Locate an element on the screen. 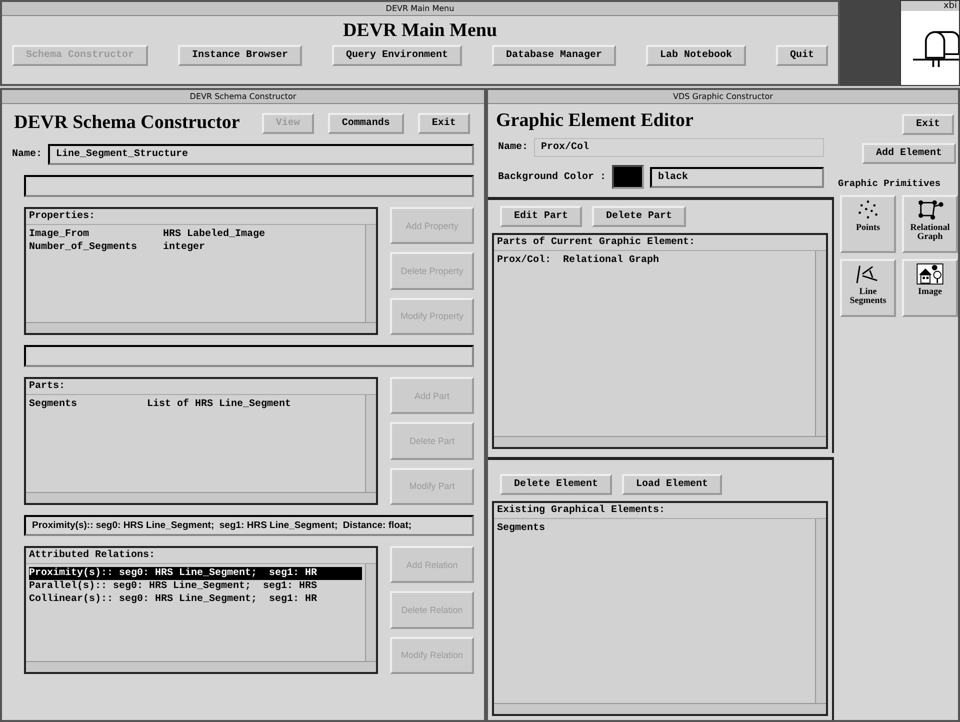 The image size is (960, 722). toolbar-button: Delete Part is located at coordinates (639, 216).